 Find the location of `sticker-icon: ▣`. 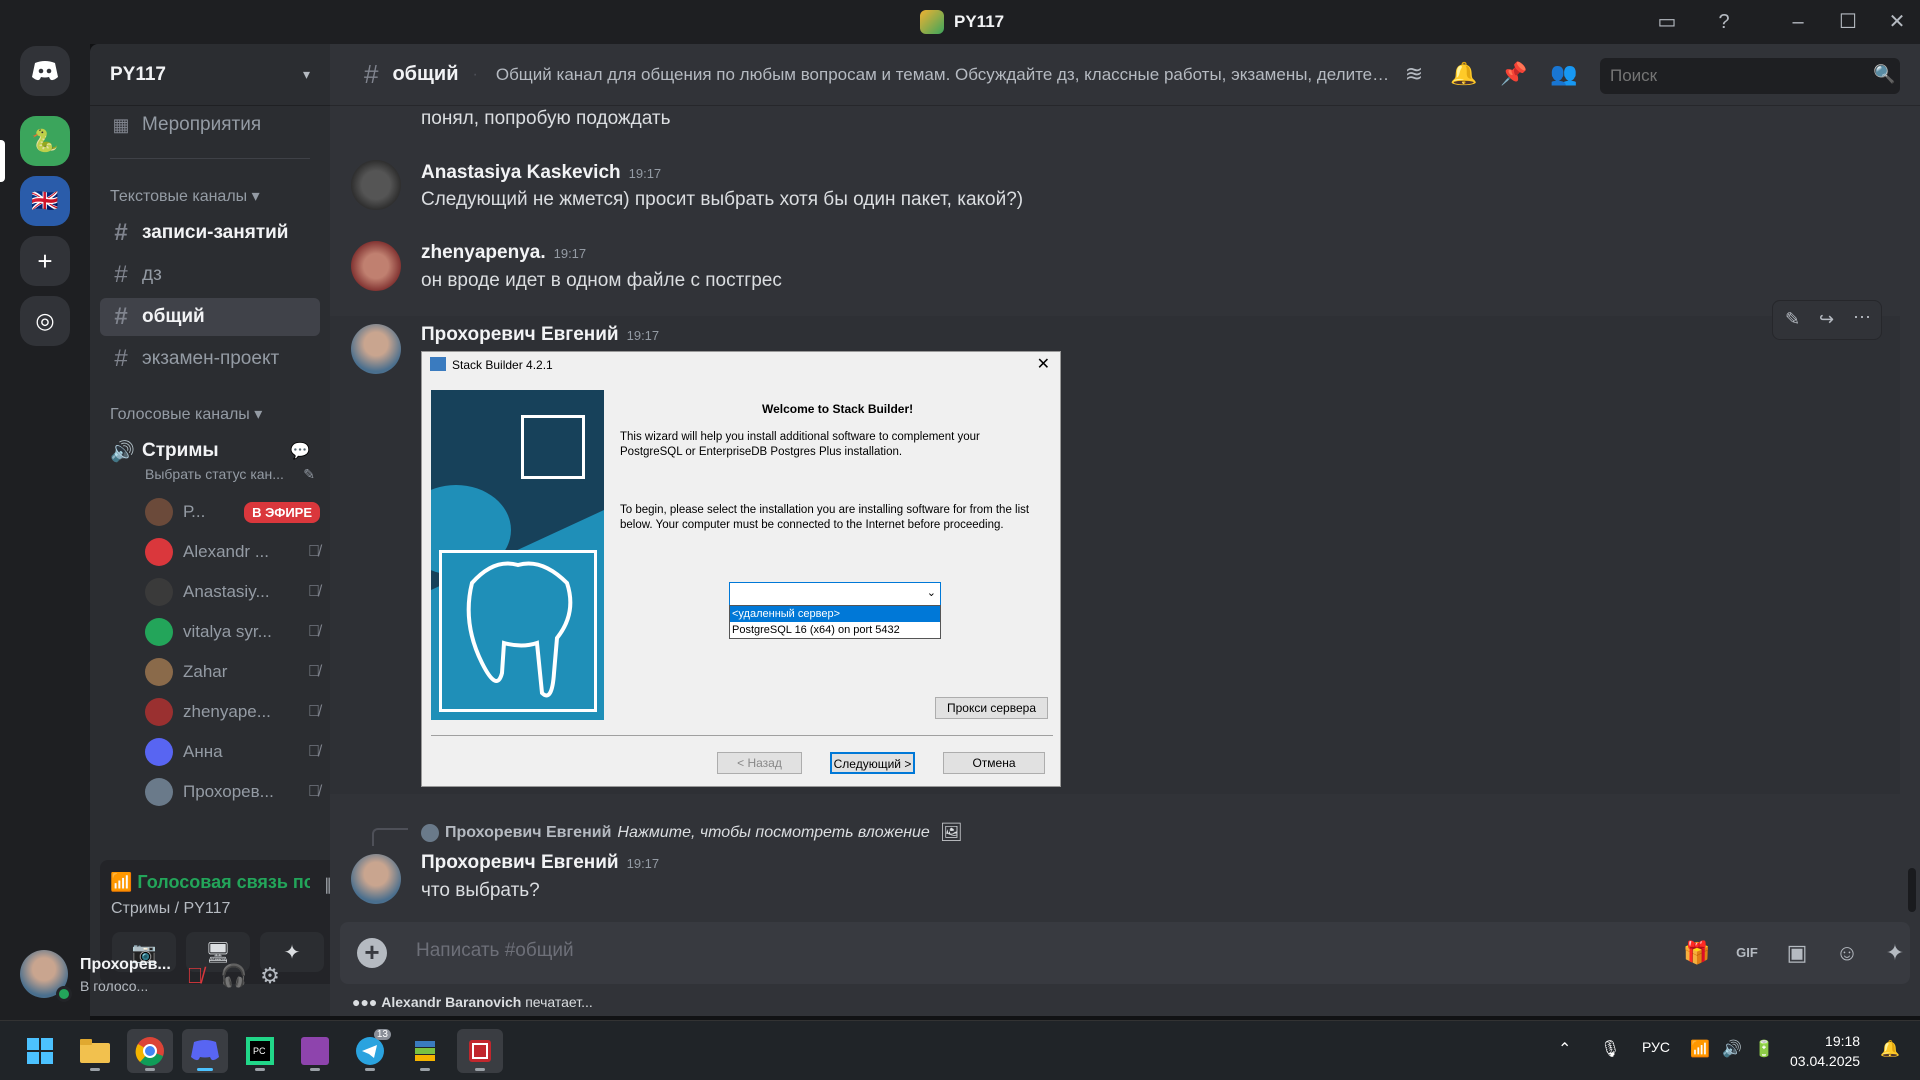

sticker-icon: ▣ is located at coordinates (1797, 953).